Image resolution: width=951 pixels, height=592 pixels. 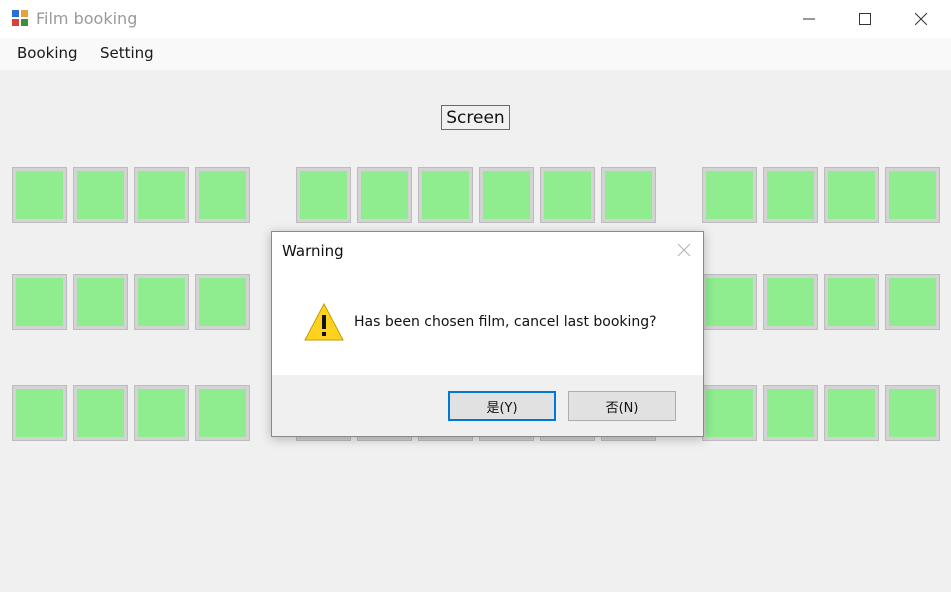 I want to click on dialog-footer: 是(Y) 否(N), so click(x=487, y=405).